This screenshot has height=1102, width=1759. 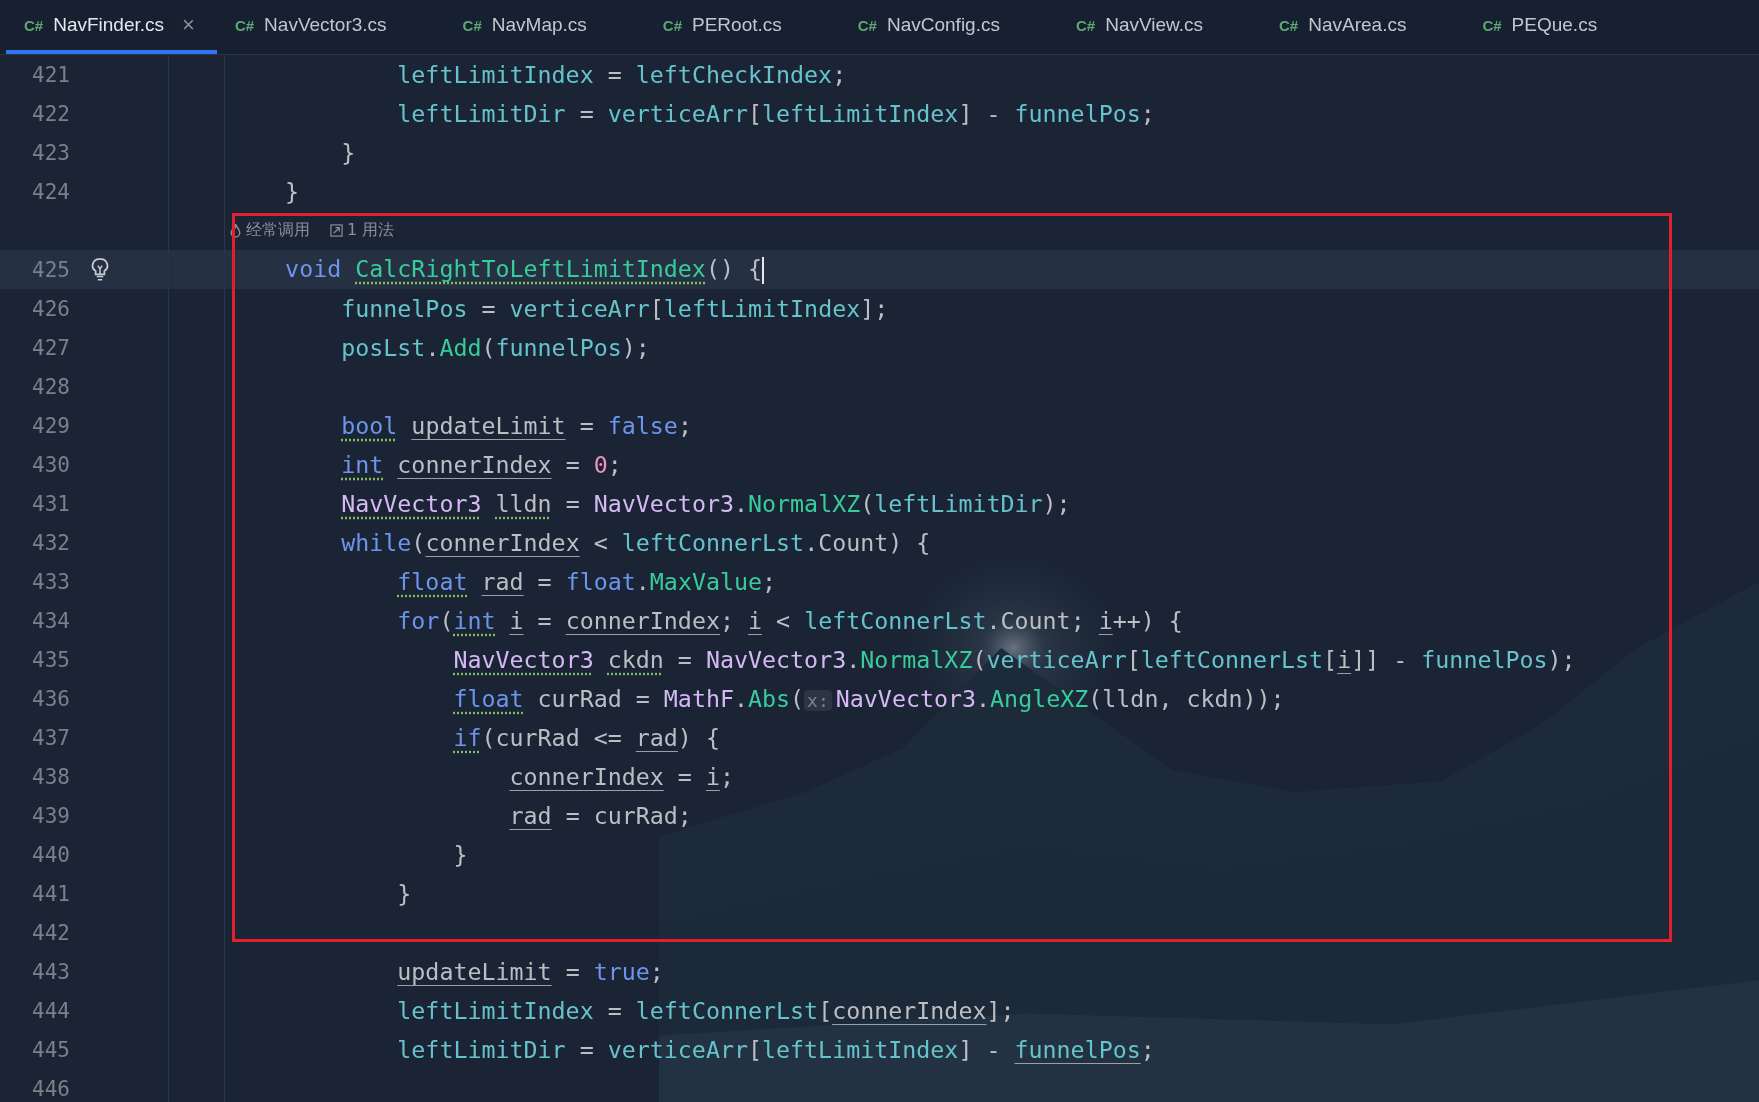 What do you see at coordinates (50, 464) in the screenshot?
I see `line-number: 430` at bounding box center [50, 464].